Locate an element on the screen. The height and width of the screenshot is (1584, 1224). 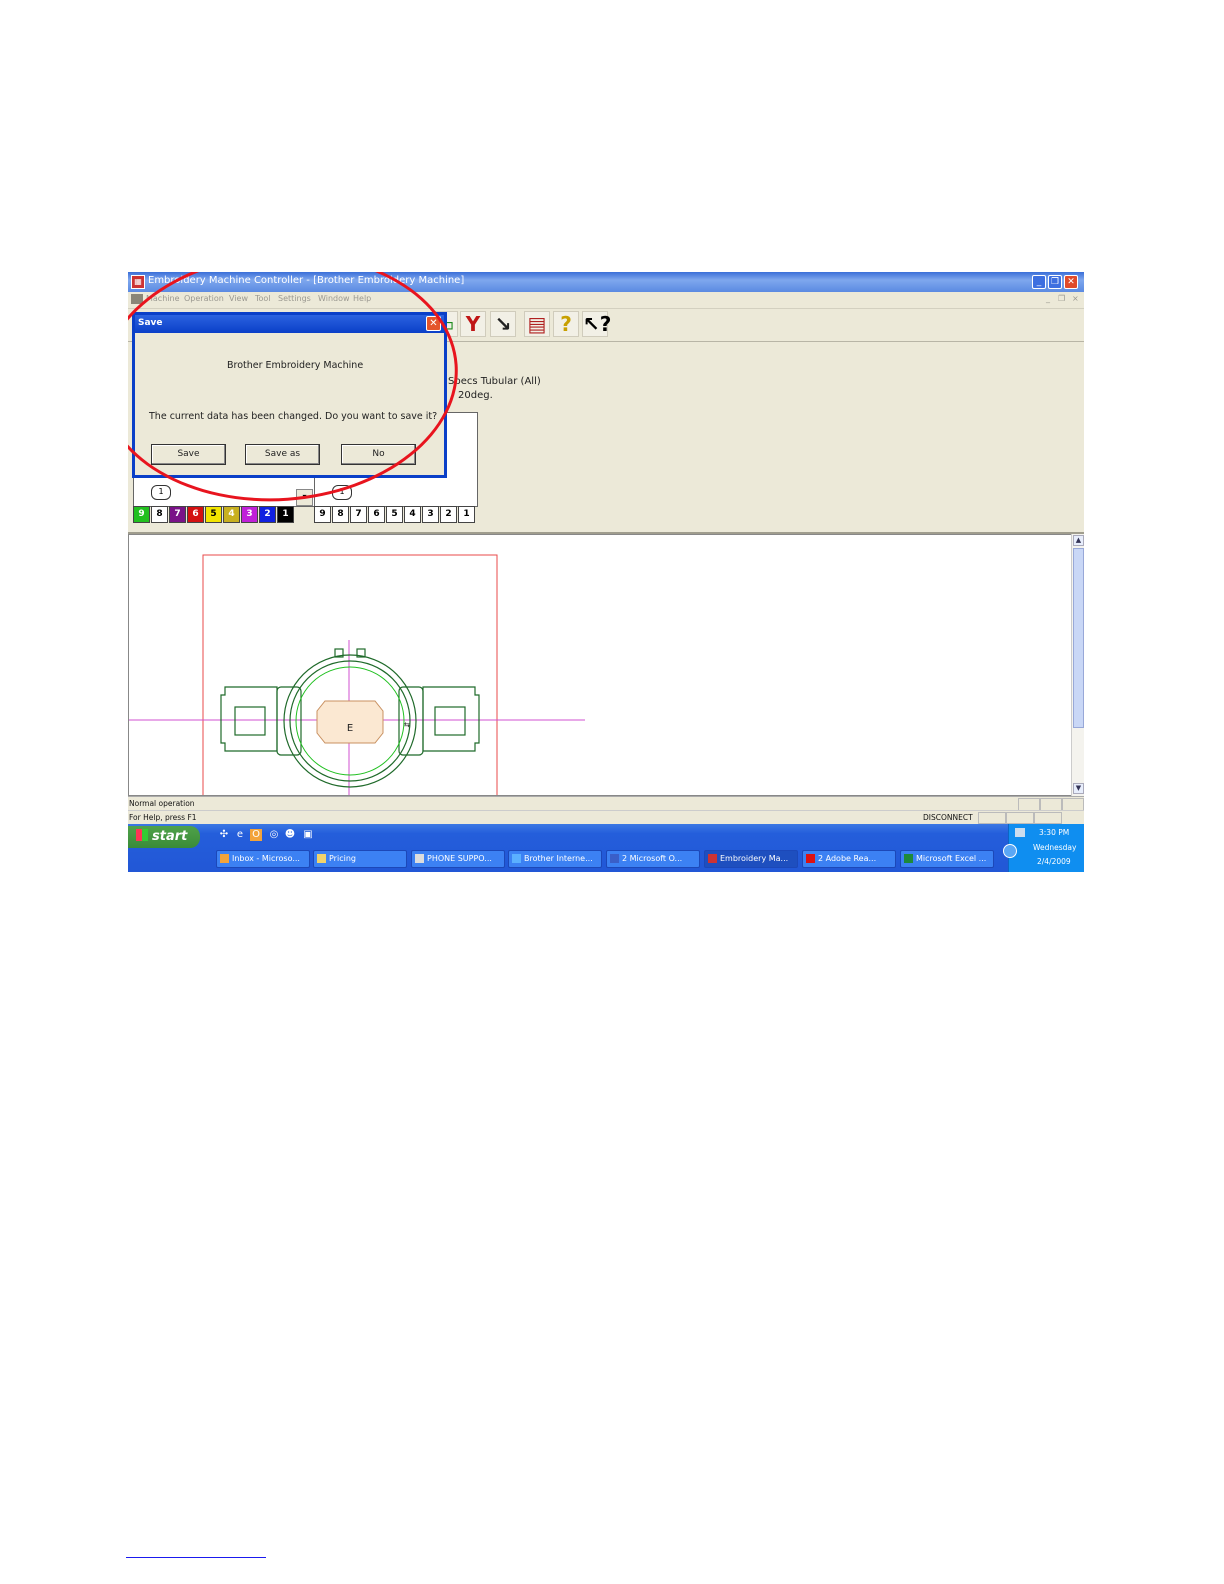
network-tray-icon is located at coordinates (1020, 832).